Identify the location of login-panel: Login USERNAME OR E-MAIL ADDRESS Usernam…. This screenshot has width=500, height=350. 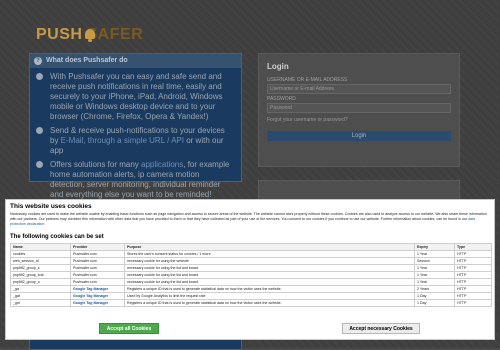
(359, 110).